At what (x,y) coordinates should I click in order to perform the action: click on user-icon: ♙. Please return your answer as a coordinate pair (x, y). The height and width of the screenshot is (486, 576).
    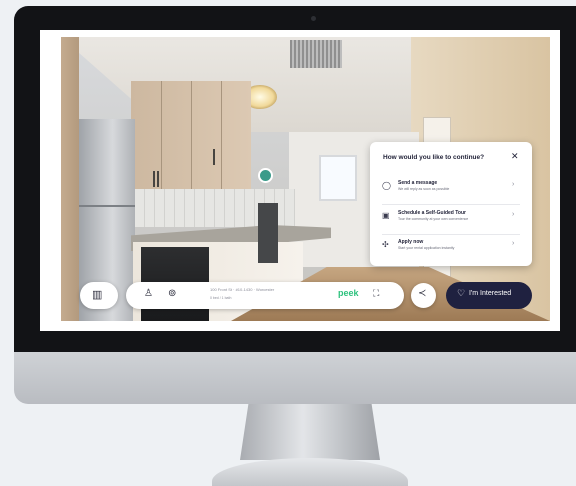
    Looking at the image, I should click on (148, 293).